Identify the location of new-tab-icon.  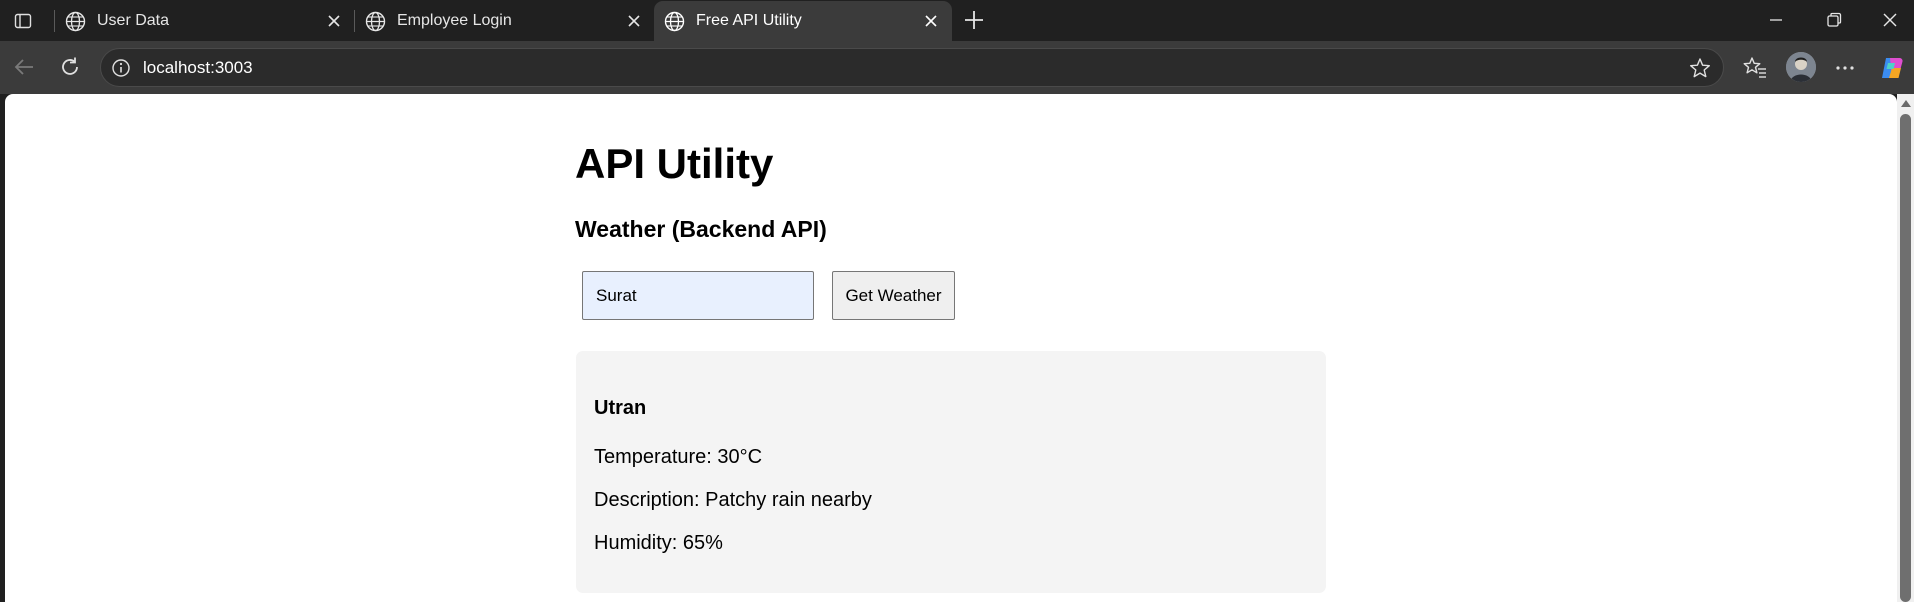
(974, 20).